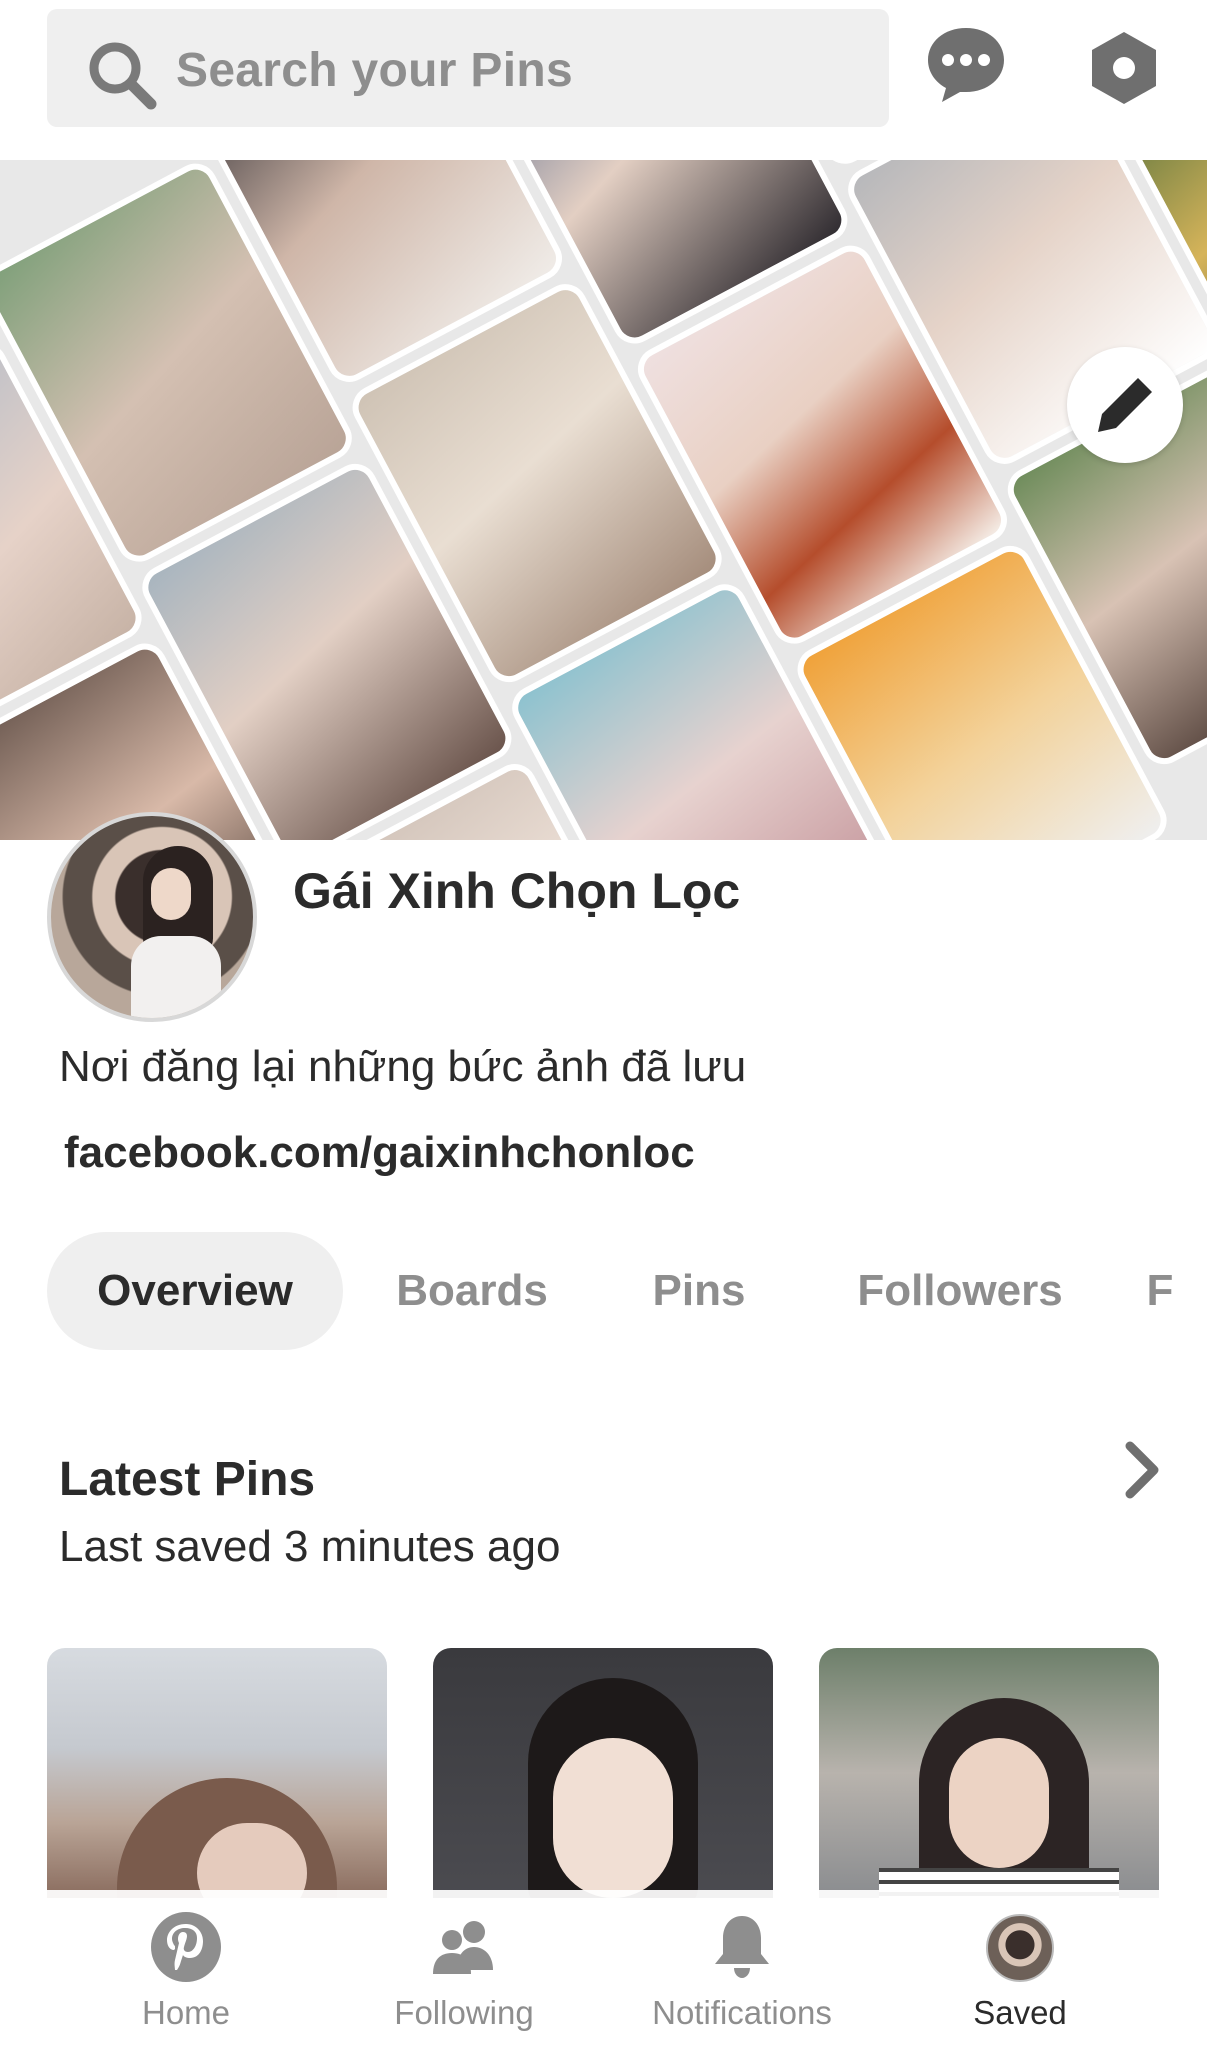 The width and height of the screenshot is (1207, 2048). What do you see at coordinates (463, 1947) in the screenshot?
I see `people-icon` at bounding box center [463, 1947].